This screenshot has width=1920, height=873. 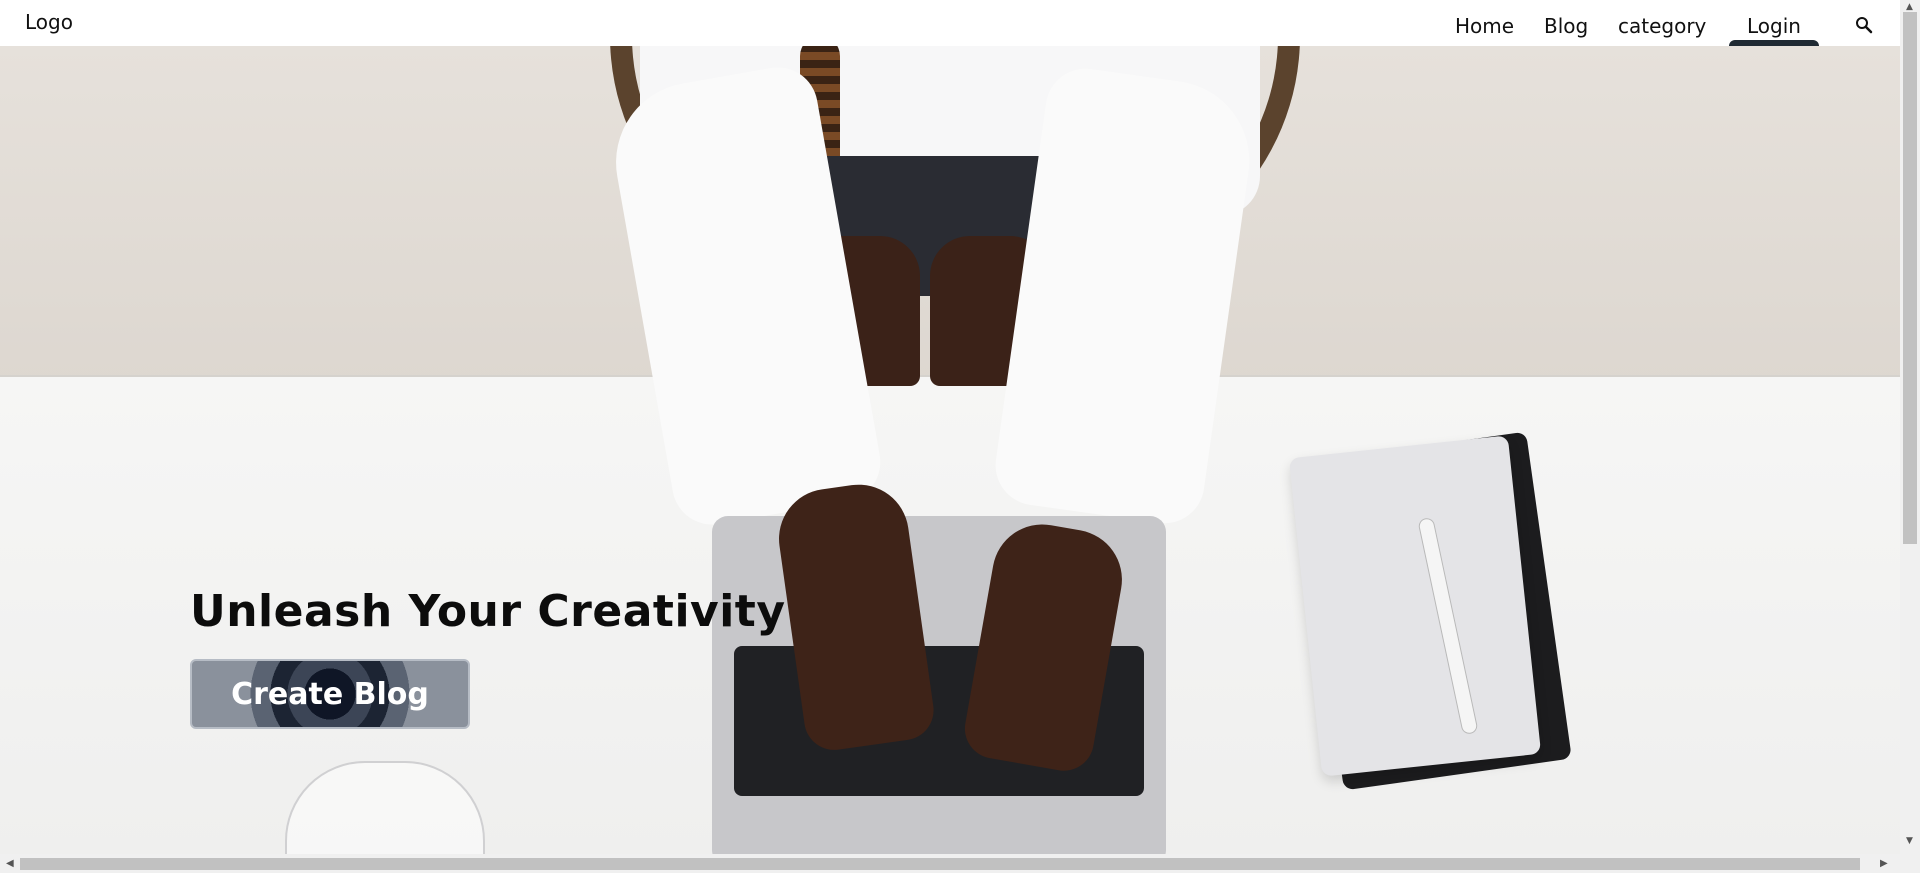 I want to click on scroll-down-arrow-icon: ▼, so click(x=1909, y=841).